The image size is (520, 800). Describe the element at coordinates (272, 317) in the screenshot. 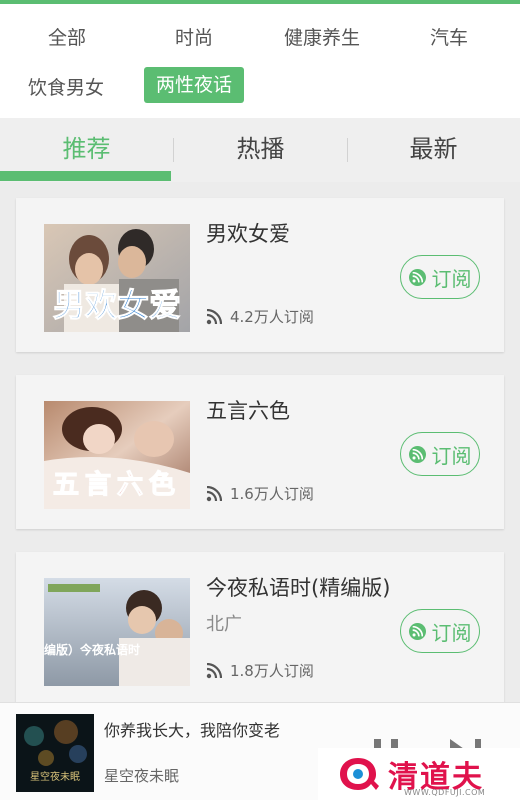

I see `subscriber-count: 4.2万人订阅` at that location.